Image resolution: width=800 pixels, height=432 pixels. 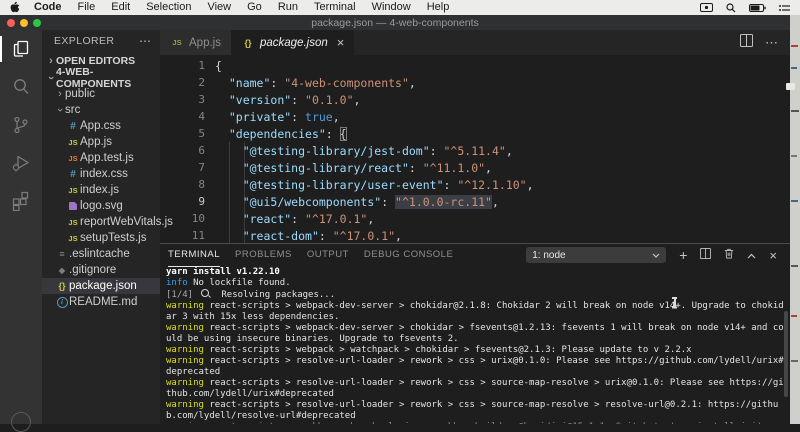 I want to click on line-number: 1, so click(x=201, y=65).